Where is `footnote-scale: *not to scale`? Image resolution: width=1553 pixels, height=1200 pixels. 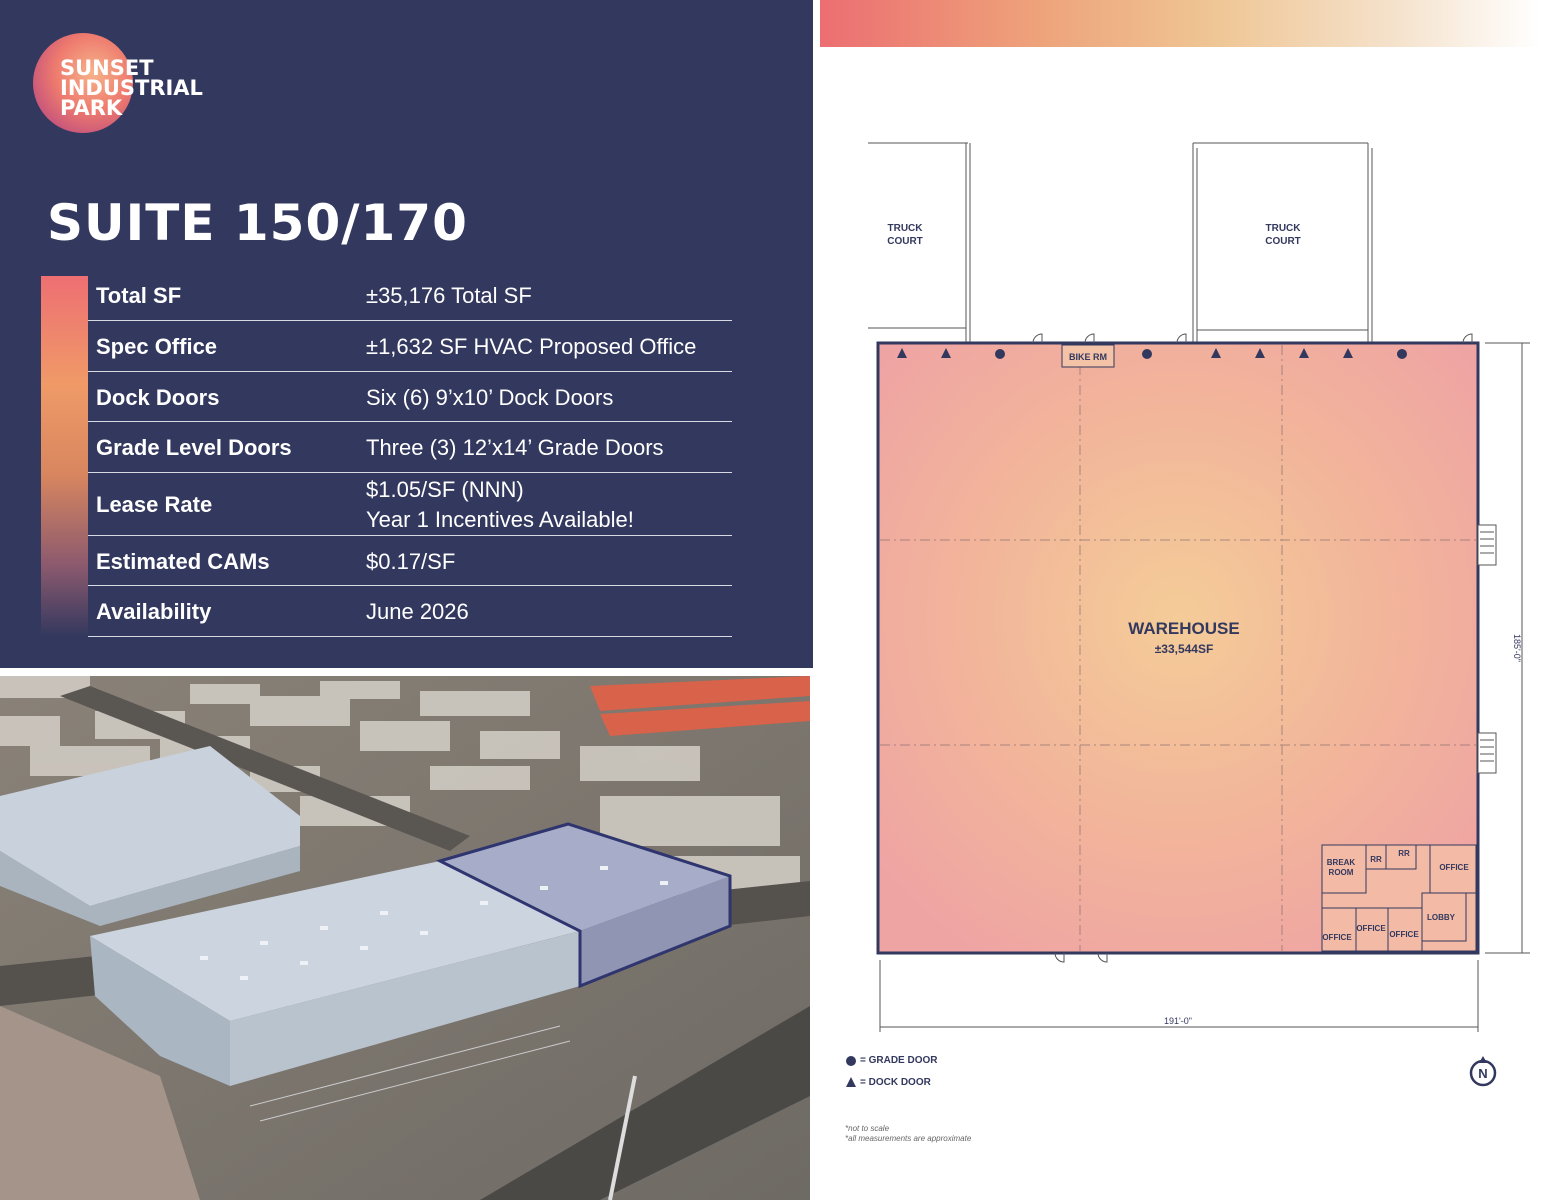 footnote-scale: *not to scale is located at coordinates (867, 1128).